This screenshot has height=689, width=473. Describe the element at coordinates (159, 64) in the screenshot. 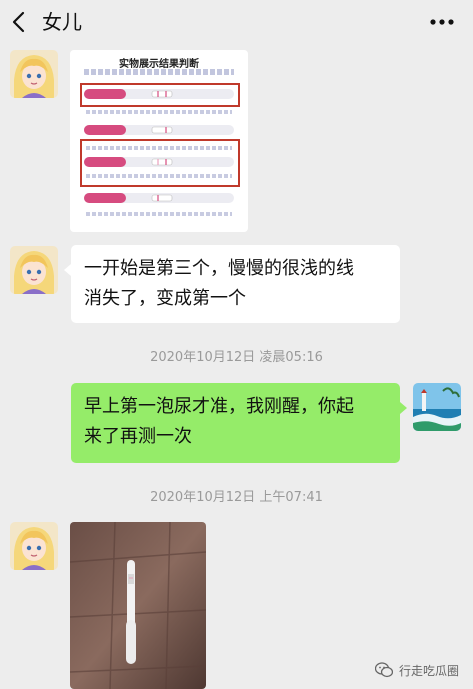

I see `image-card-title: 实物展示结果判断` at that location.